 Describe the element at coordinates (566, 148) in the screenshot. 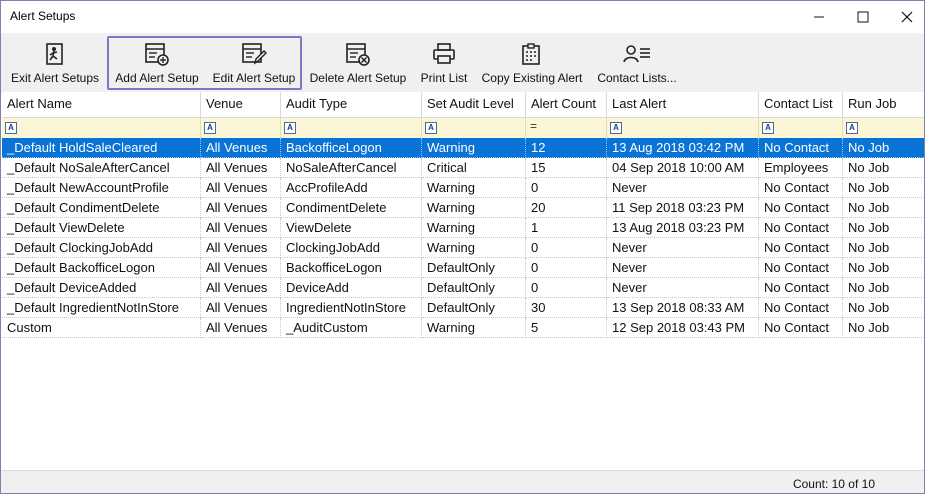

I see `cell-alert-count: 12` at that location.